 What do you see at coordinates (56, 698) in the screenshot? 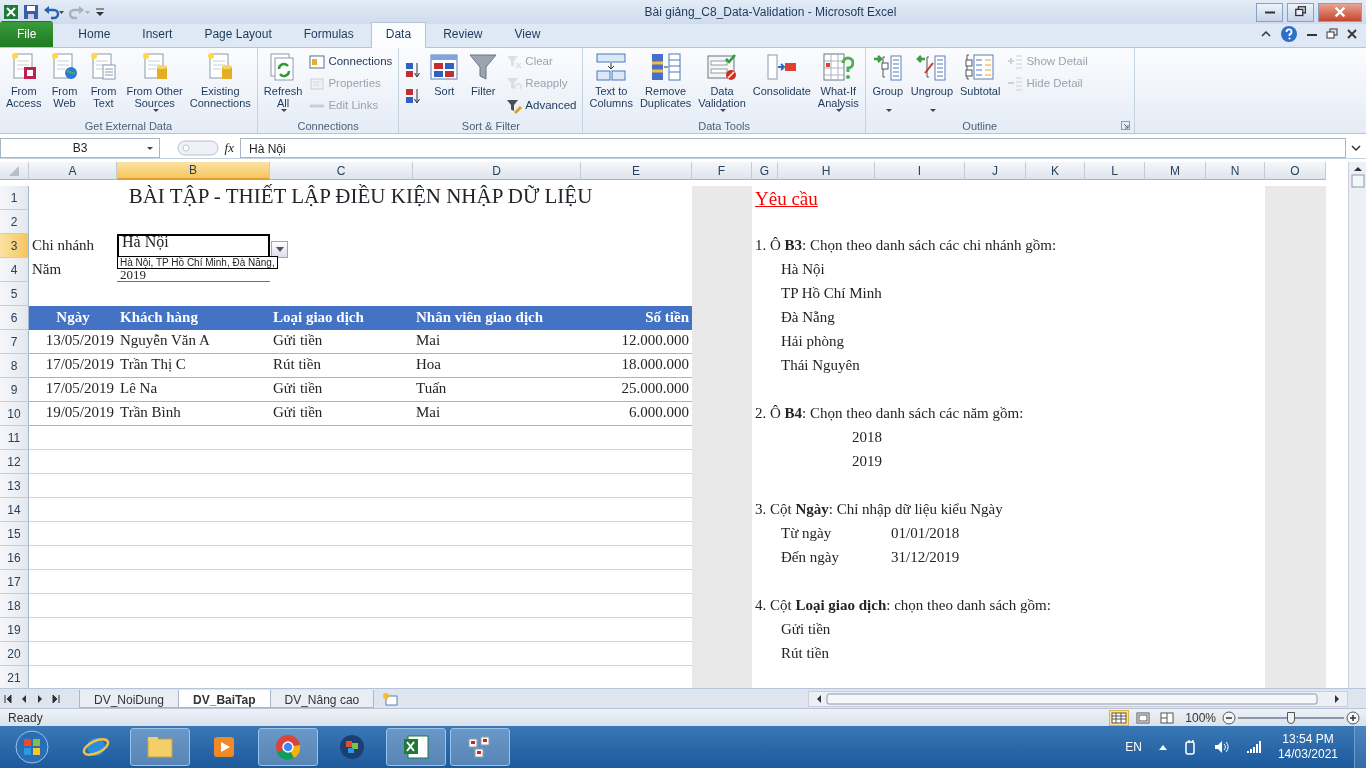
I see `last-sheet-icon` at bounding box center [56, 698].